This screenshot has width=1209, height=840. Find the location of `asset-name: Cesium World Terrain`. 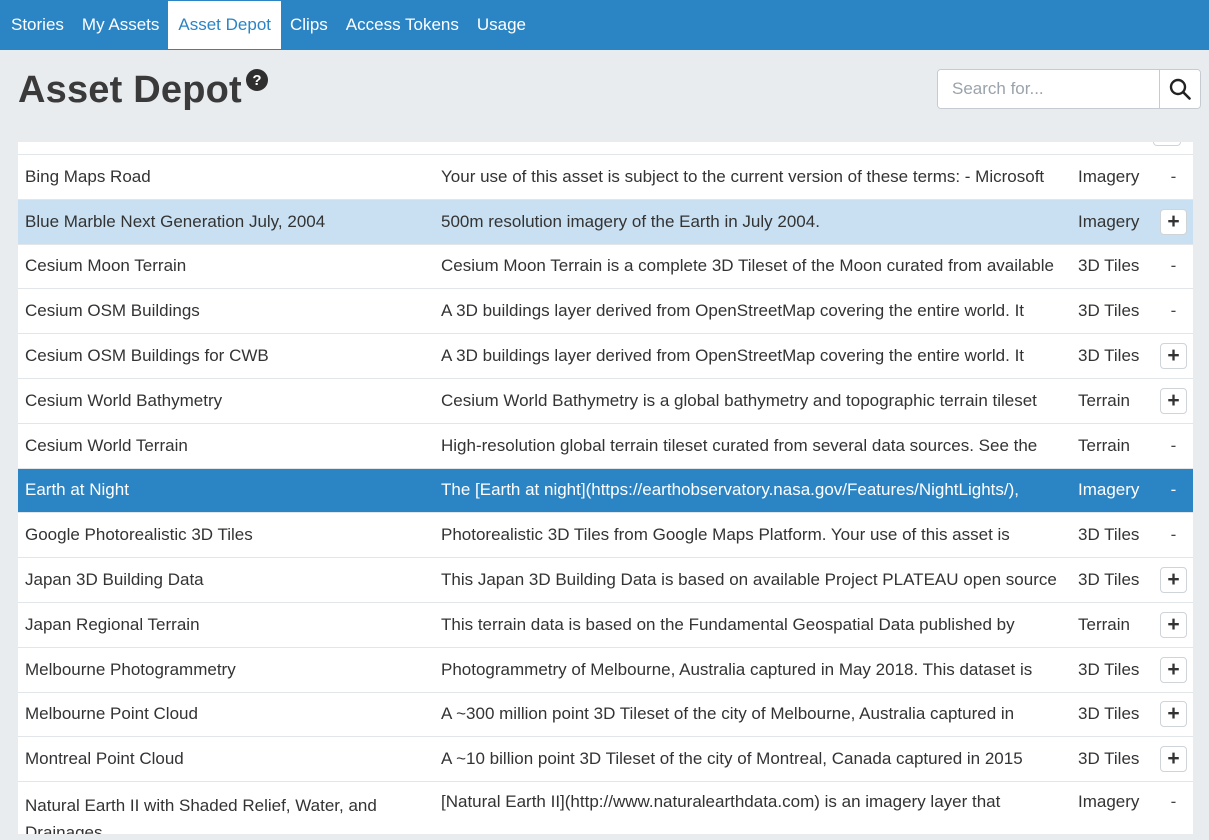

asset-name: Cesium World Terrain is located at coordinates (106, 445).